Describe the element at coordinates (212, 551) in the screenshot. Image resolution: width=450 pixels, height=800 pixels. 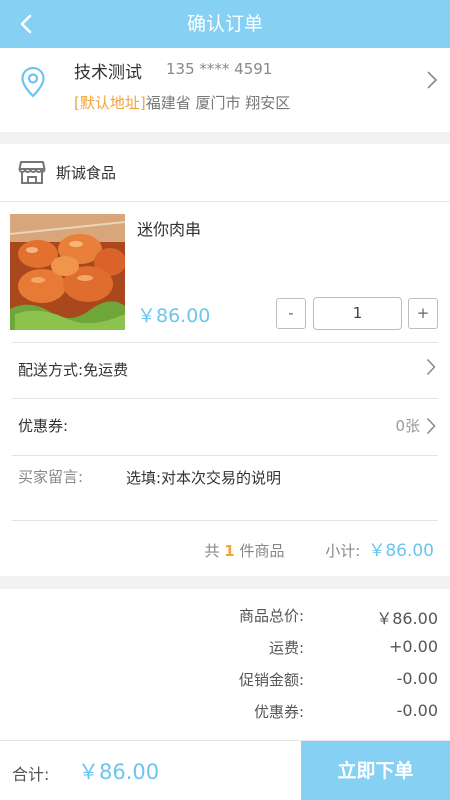
I see `item-count-prefix: 共` at that location.